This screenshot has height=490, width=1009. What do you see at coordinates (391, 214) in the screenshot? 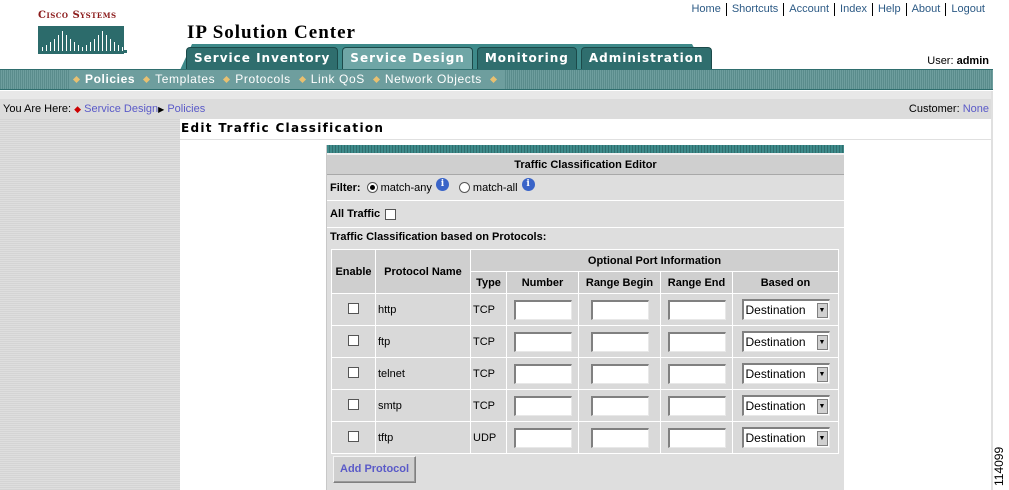
I see `all-traffic-checkbox` at bounding box center [391, 214].